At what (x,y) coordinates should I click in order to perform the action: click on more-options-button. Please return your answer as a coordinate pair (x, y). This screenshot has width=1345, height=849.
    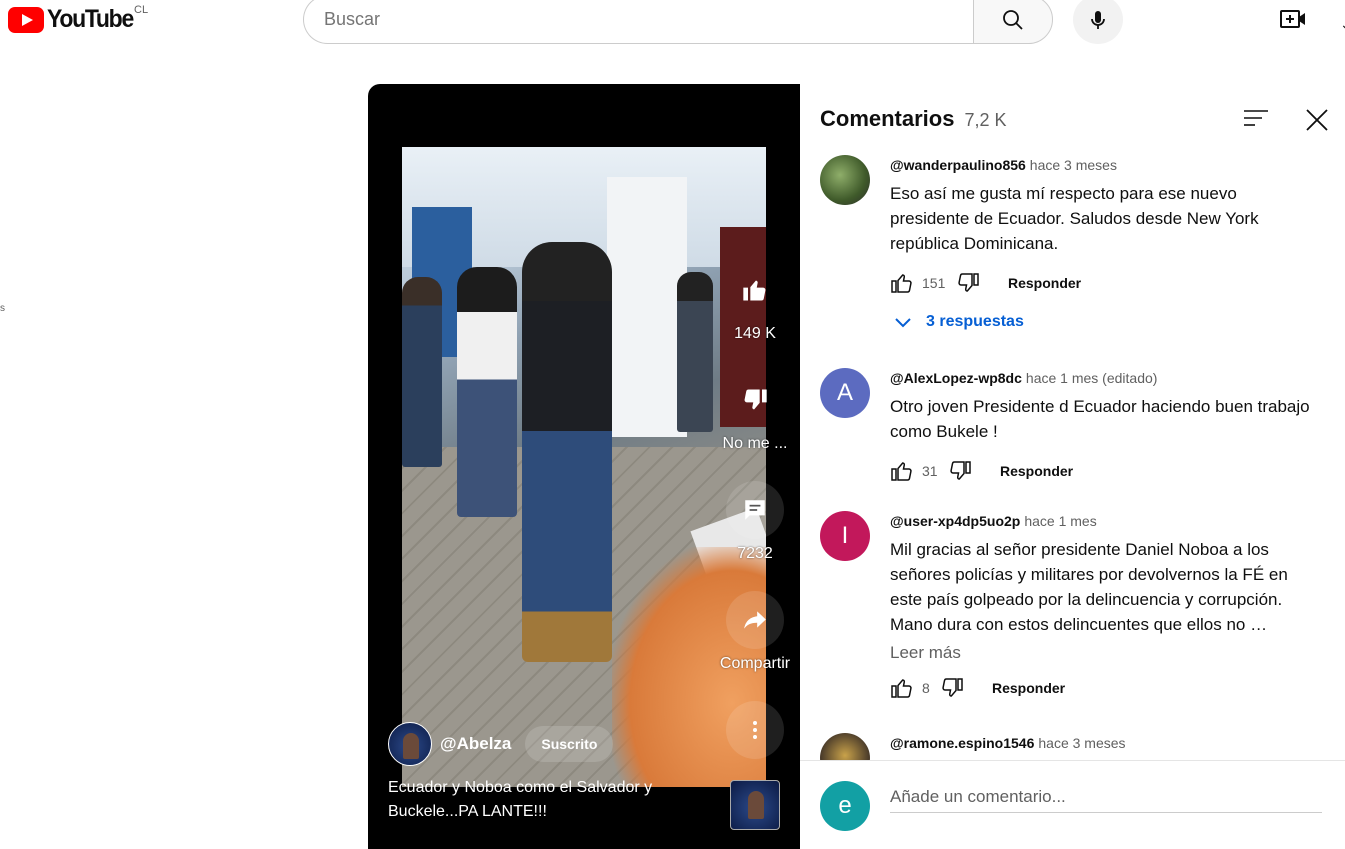
    Looking at the image, I should click on (755, 730).